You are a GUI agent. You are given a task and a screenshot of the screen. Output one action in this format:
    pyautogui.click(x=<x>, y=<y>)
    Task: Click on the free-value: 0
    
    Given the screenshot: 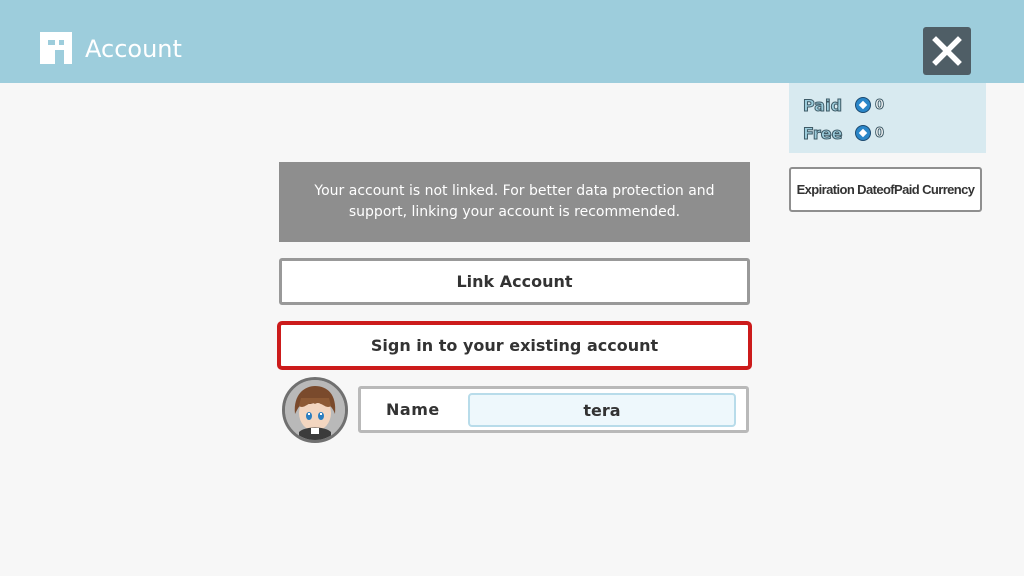 What is the action you would take?
    pyautogui.click(x=879, y=133)
    